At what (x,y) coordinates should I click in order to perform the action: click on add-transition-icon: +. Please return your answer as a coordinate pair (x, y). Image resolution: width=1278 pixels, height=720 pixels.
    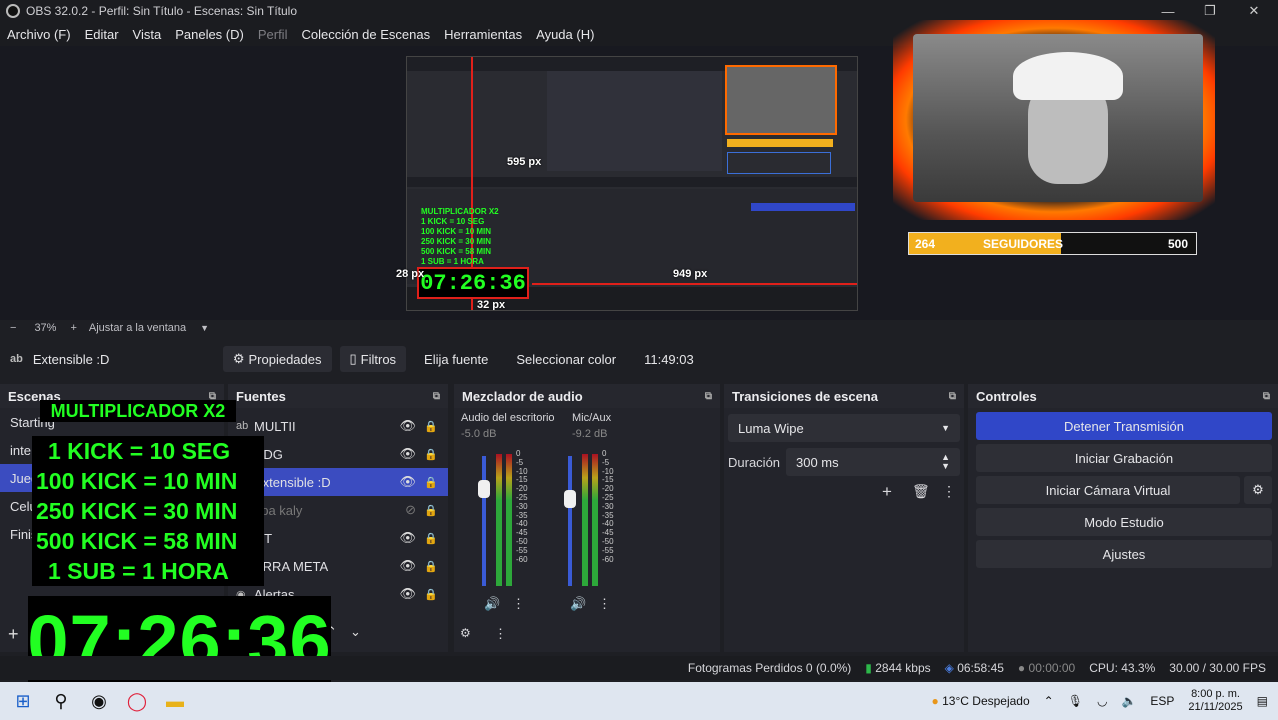
    Looking at the image, I should click on (887, 492).